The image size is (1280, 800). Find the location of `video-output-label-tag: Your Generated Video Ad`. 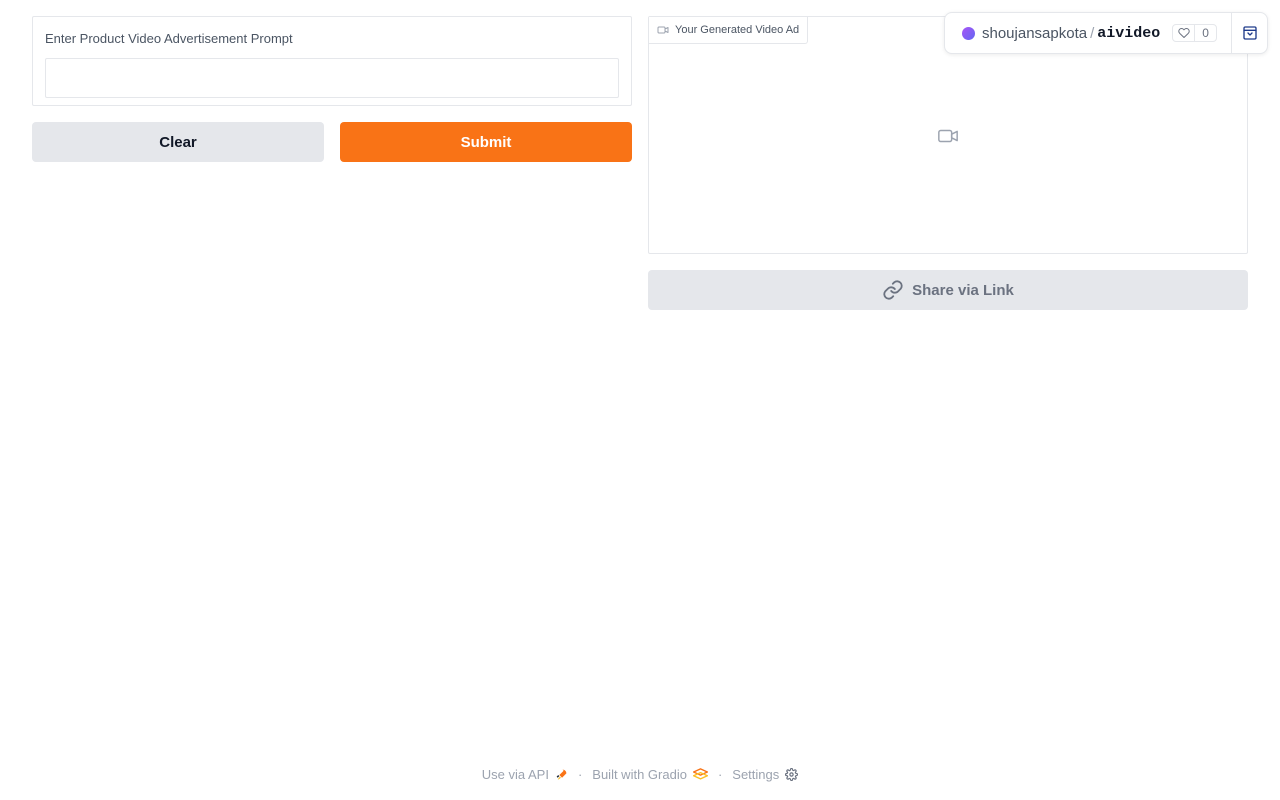

video-output-label-tag: Your Generated Video Ad is located at coordinates (729, 30).